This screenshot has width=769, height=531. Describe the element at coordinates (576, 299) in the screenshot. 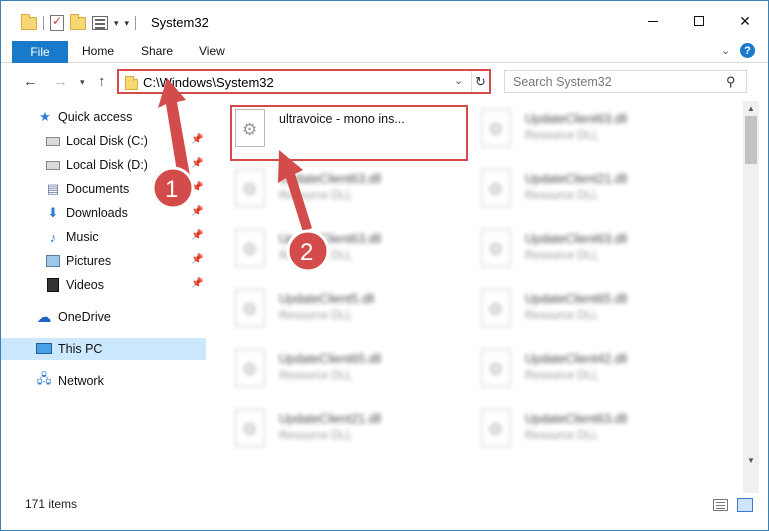

I see `file-name: UpdateClient65.dll` at that location.